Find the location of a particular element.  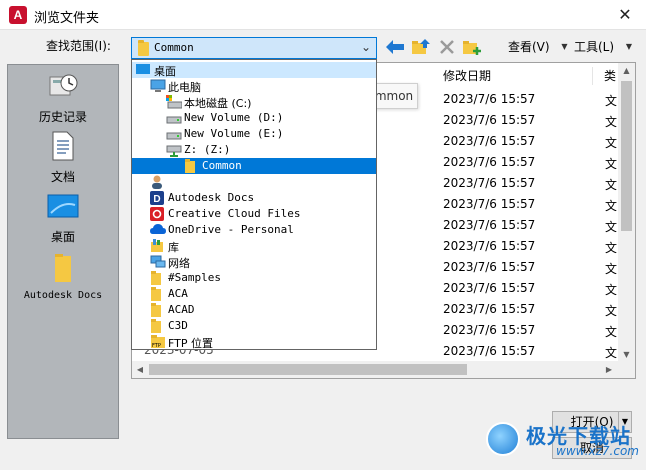

new-folder-button is located at coordinates (472, 47).